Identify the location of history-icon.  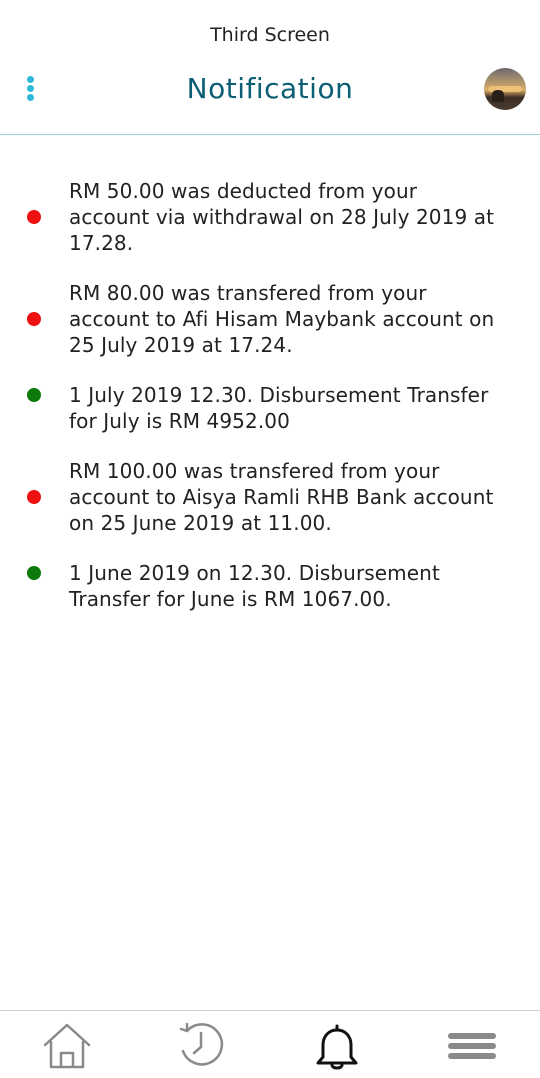
(201, 1045).